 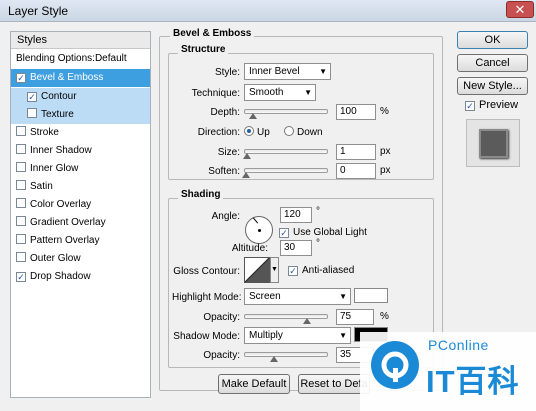 I want to click on global-light-label: Use Global Light, so click(x=330, y=232).